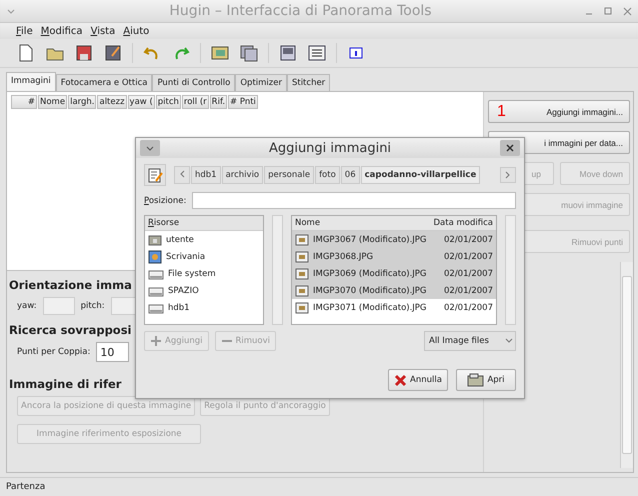 The width and height of the screenshot is (638, 496). Describe the element at coordinates (156, 341) in the screenshot. I see `plus-icon` at that location.